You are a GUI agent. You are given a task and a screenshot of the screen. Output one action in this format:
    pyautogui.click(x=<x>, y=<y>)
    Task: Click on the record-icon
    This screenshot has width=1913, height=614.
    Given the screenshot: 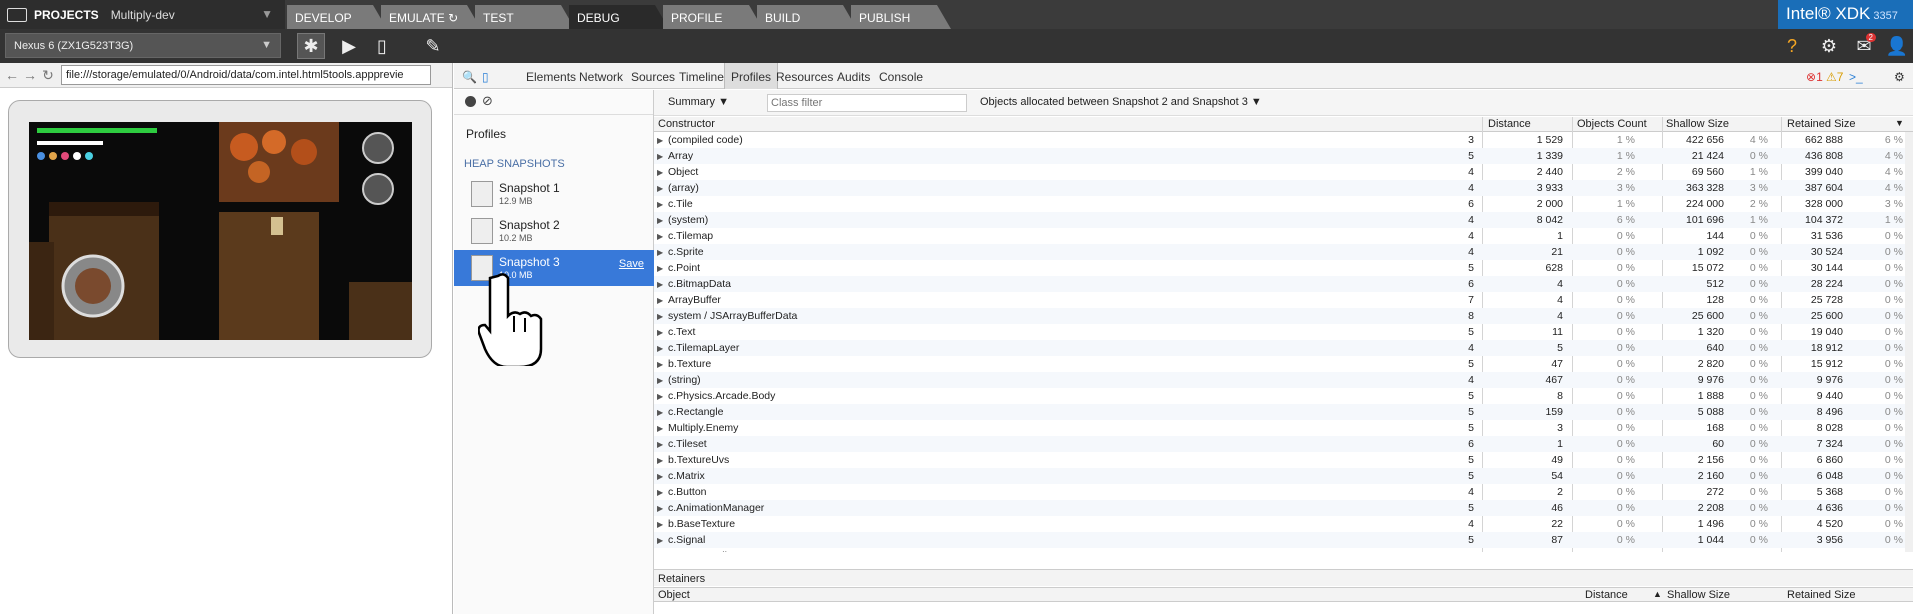 What is the action you would take?
    pyautogui.click(x=470, y=101)
    